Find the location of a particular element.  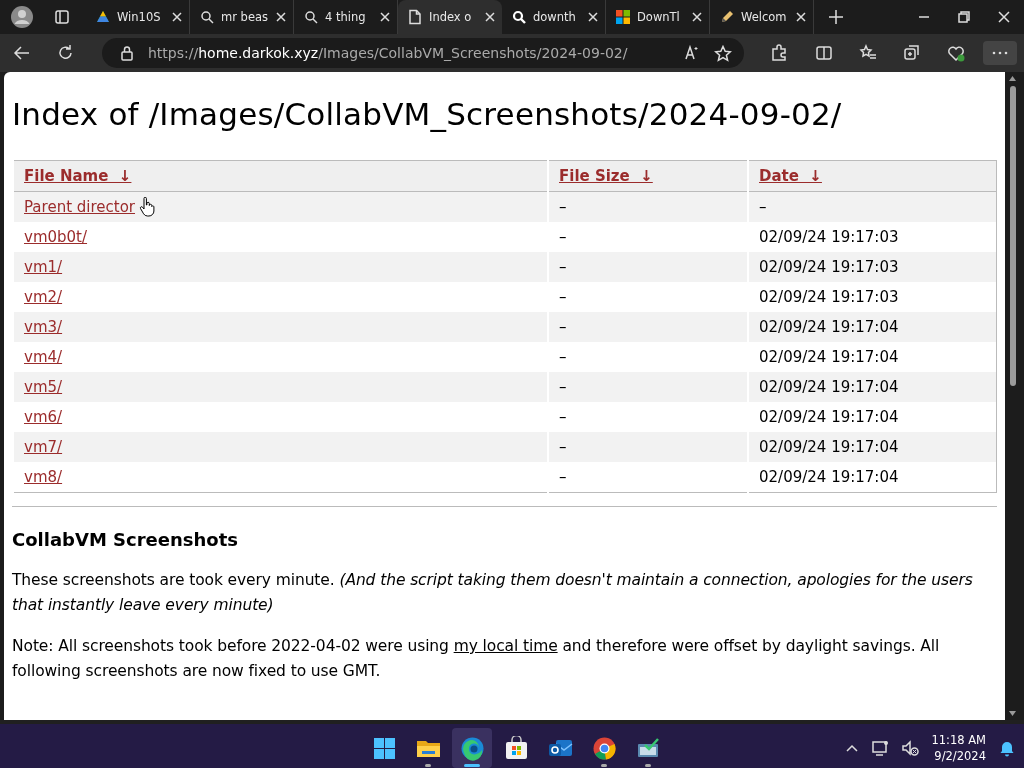

chrome-browser-icon is located at coordinates (604, 748).